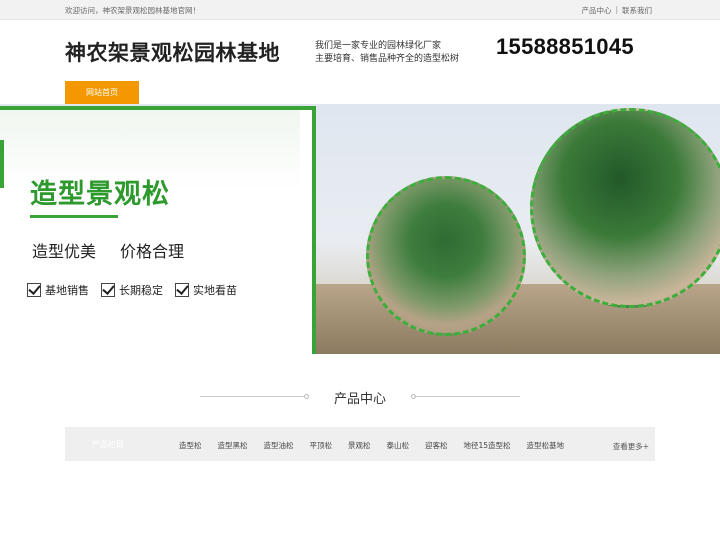  Describe the element at coordinates (637, 10) in the screenshot. I see `top-link-contact: 联系我们` at that location.